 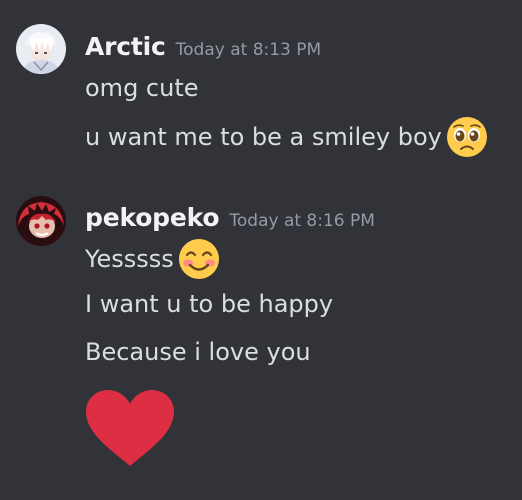 I want to click on pleading-face-emoji, so click(x=467, y=137).